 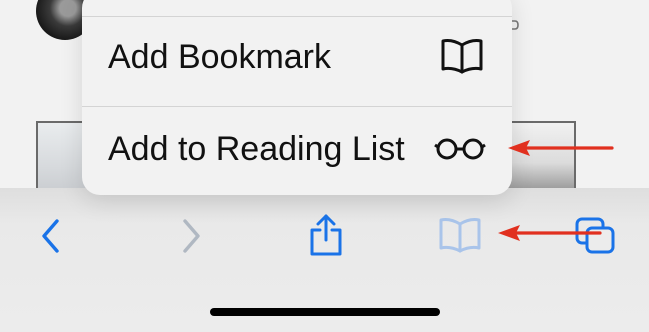 What do you see at coordinates (219, 57) in the screenshot?
I see `menu-item-label: Add Bookmark` at bounding box center [219, 57].